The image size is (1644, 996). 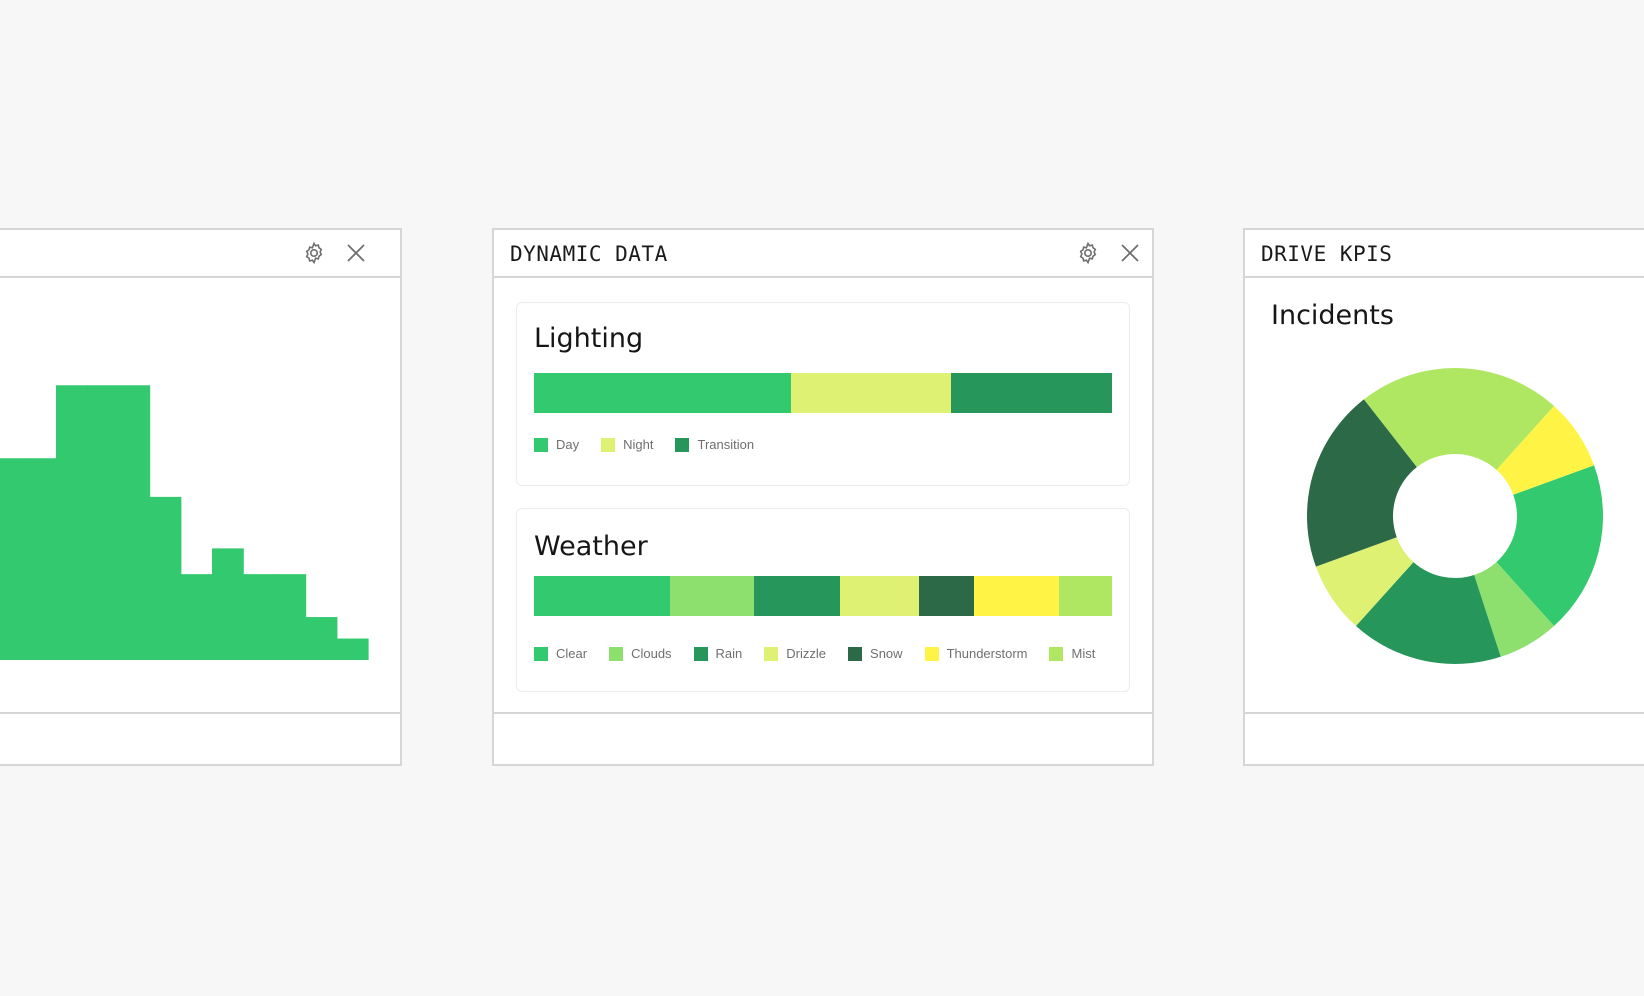 I want to click on panel-header, so click(x=200, y=254).